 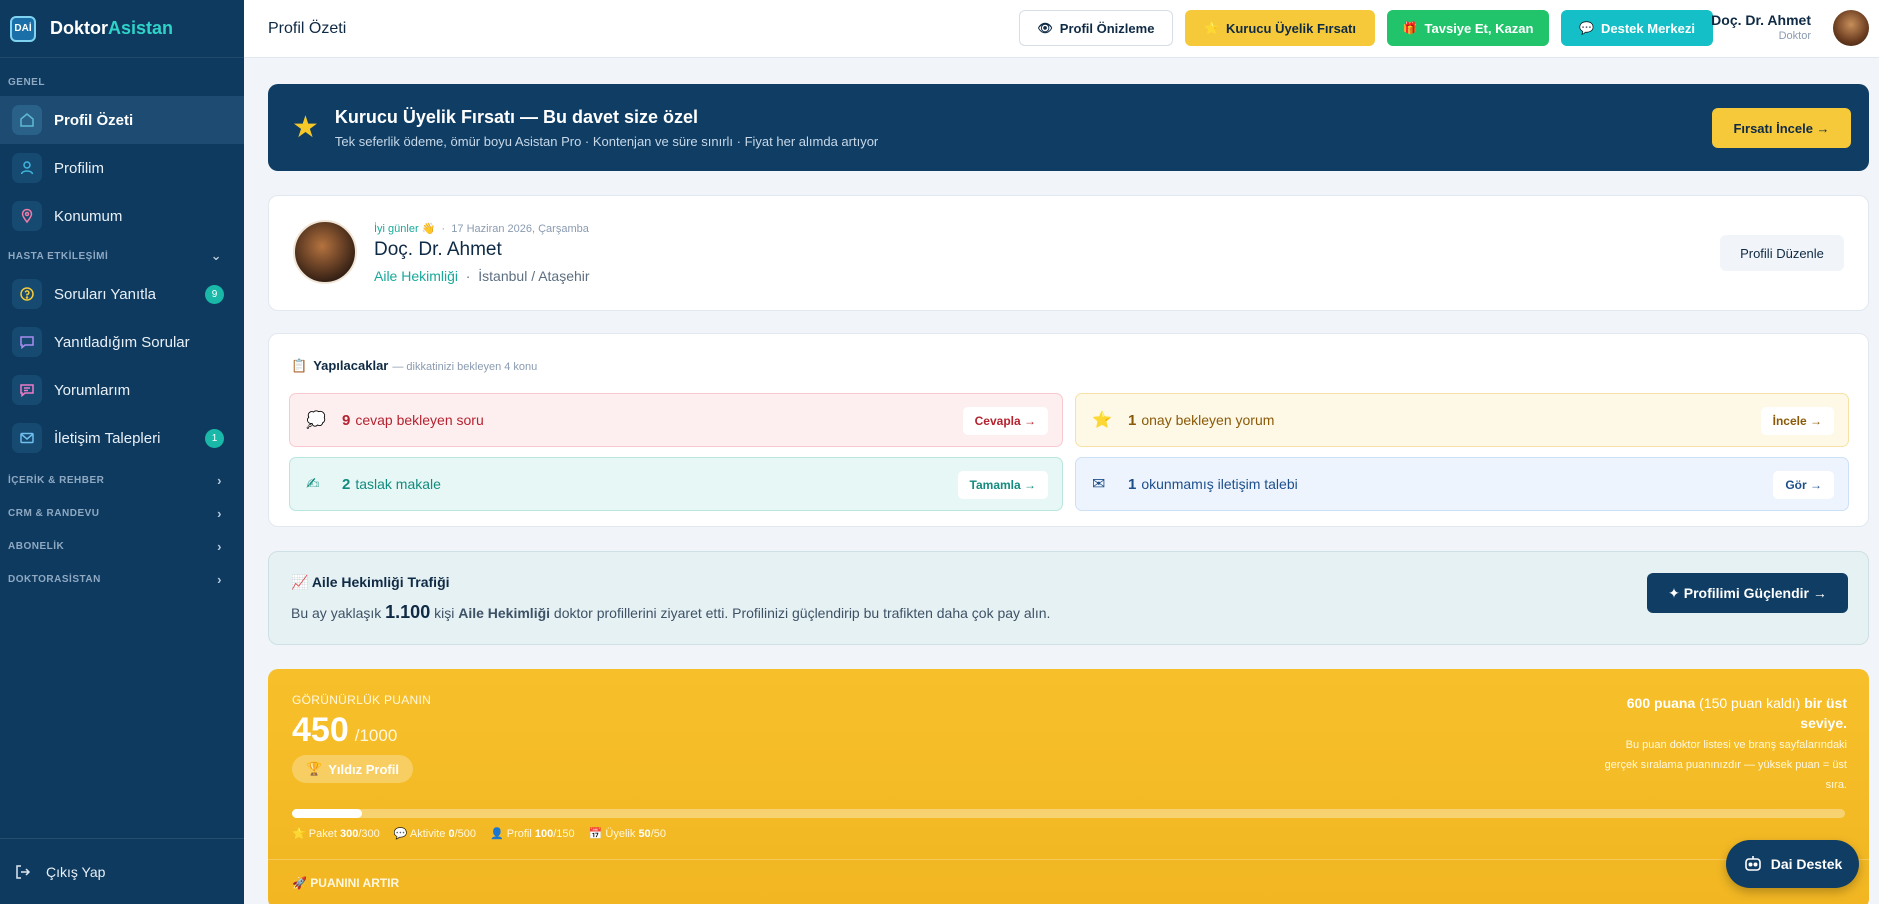 I want to click on trophy-icon: 🏆, so click(x=314, y=768).